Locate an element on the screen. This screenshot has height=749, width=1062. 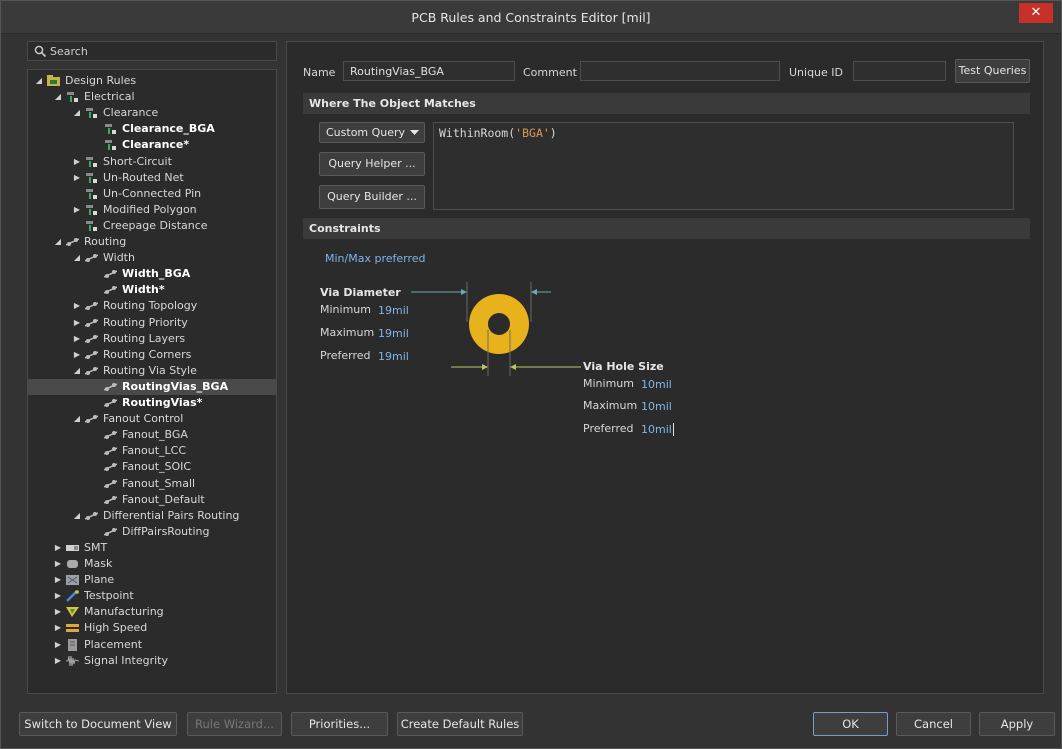
unique-id-field is located at coordinates (899, 71).